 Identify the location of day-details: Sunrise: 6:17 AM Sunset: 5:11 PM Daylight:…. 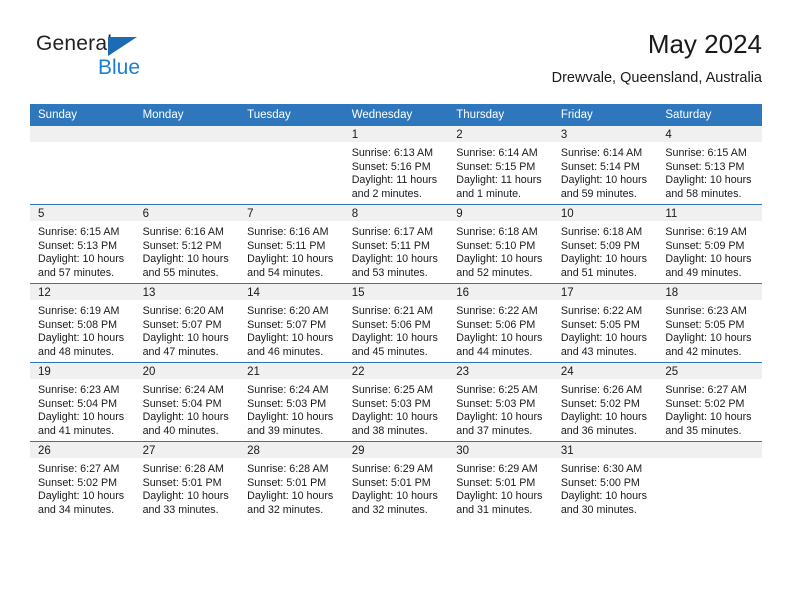
(396, 251).